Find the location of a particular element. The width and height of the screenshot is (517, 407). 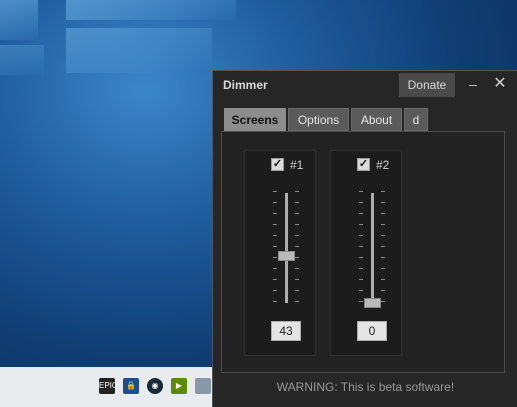

minimize-icon: – is located at coordinates (473, 84).